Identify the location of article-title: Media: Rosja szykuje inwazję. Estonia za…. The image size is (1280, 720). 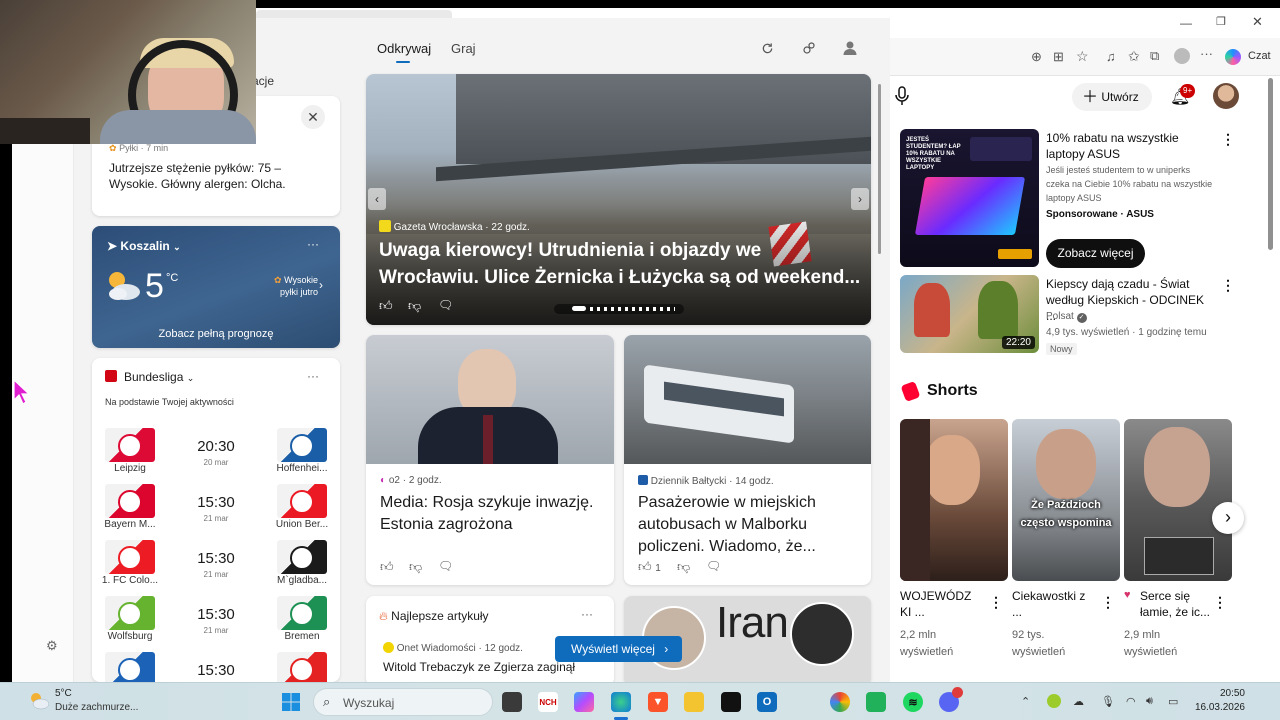
(492, 514).